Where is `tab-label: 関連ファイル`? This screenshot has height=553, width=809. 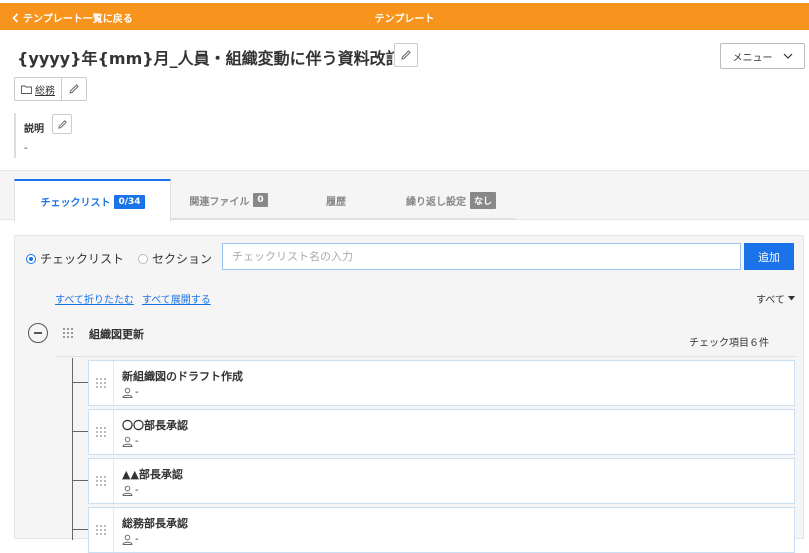
tab-label: 関連ファイル is located at coordinates (219, 202).